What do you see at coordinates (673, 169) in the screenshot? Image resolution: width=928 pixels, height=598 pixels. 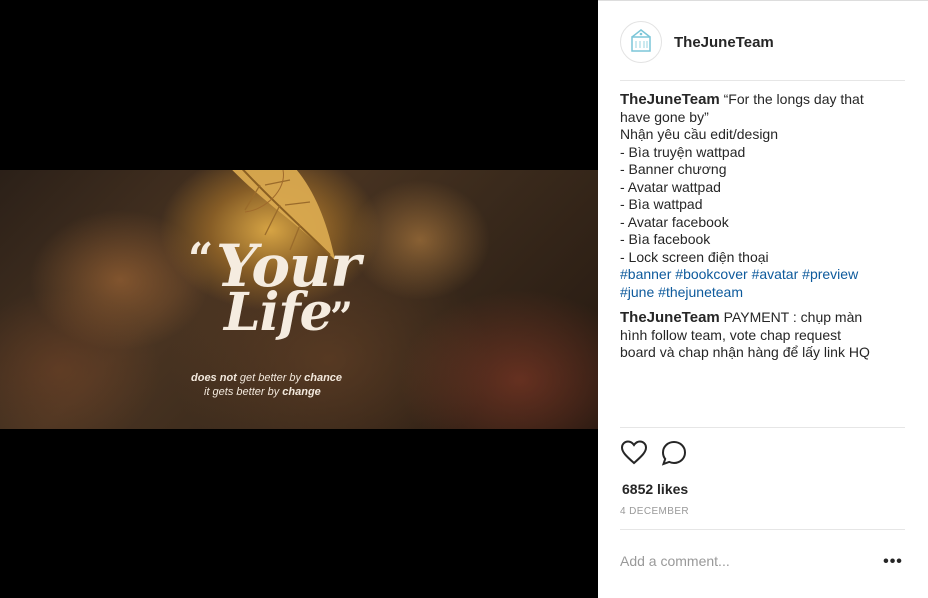 I see `caption-line: - Banner chương` at bounding box center [673, 169].